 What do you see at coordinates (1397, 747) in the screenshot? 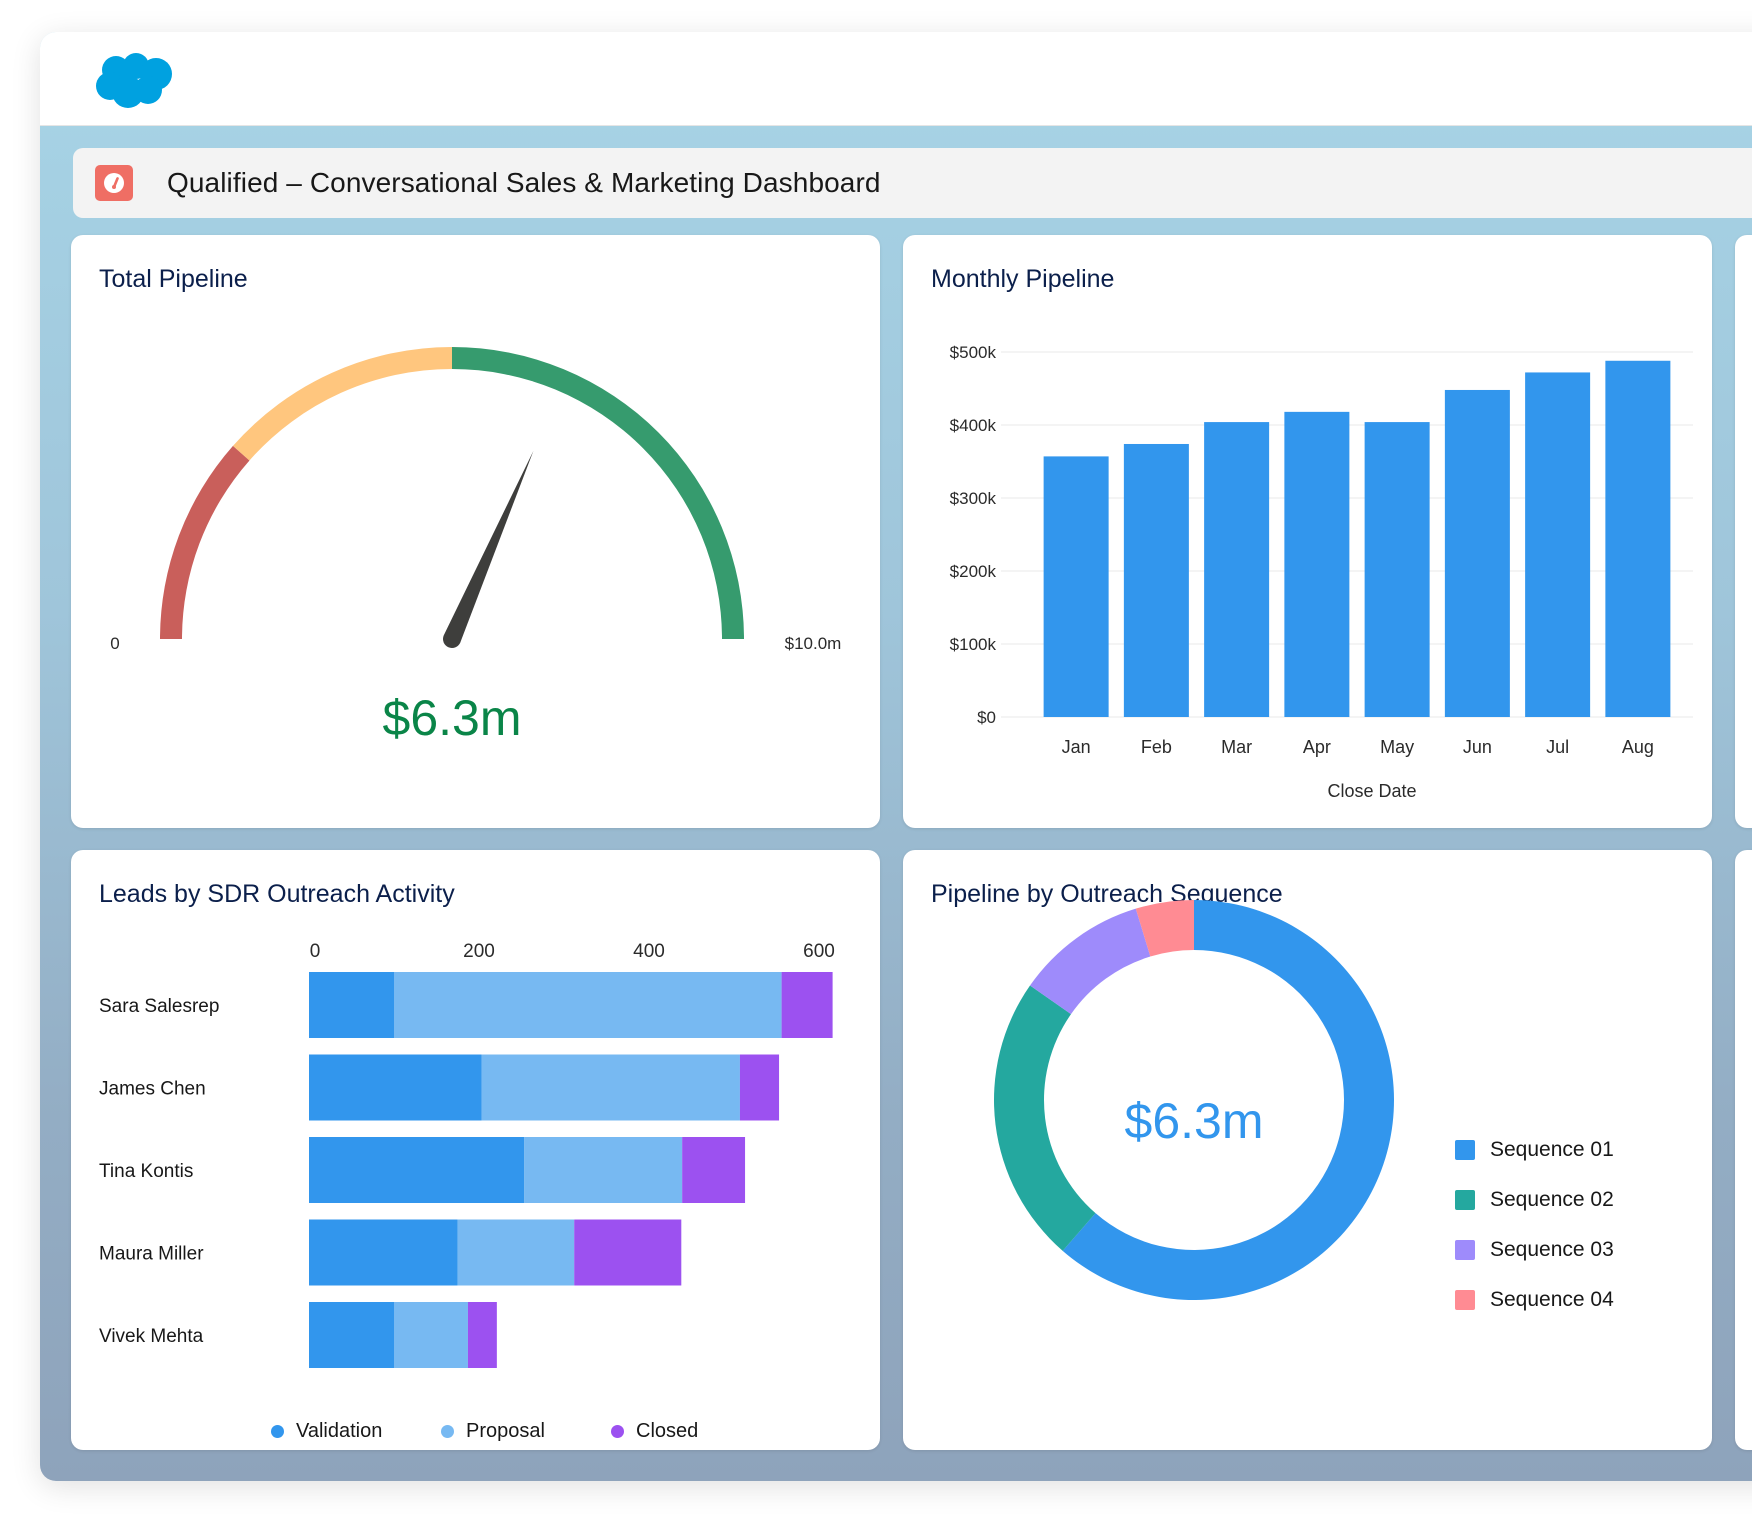
I see `x-tick-label: May` at bounding box center [1397, 747].